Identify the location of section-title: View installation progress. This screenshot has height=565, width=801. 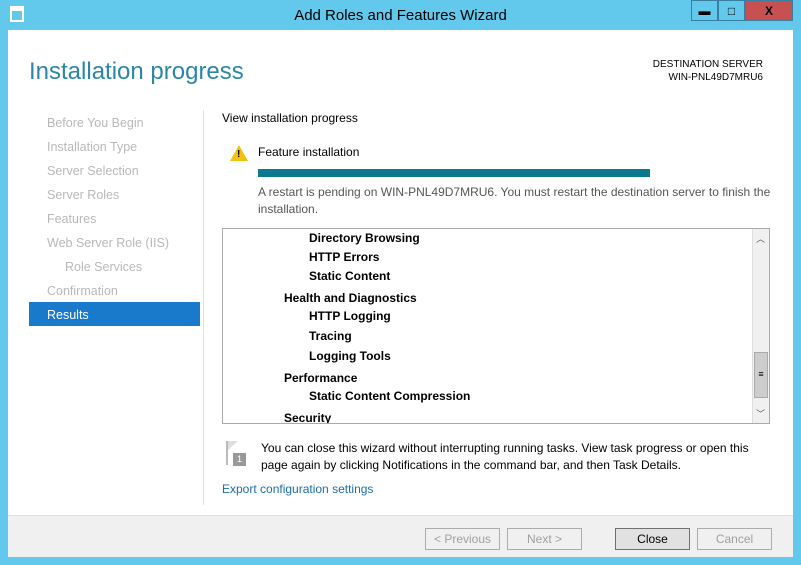
(290, 118).